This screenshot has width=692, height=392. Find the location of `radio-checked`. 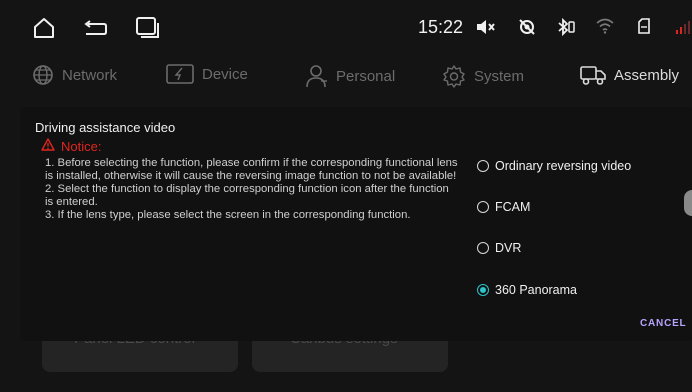

radio-checked is located at coordinates (483, 290).